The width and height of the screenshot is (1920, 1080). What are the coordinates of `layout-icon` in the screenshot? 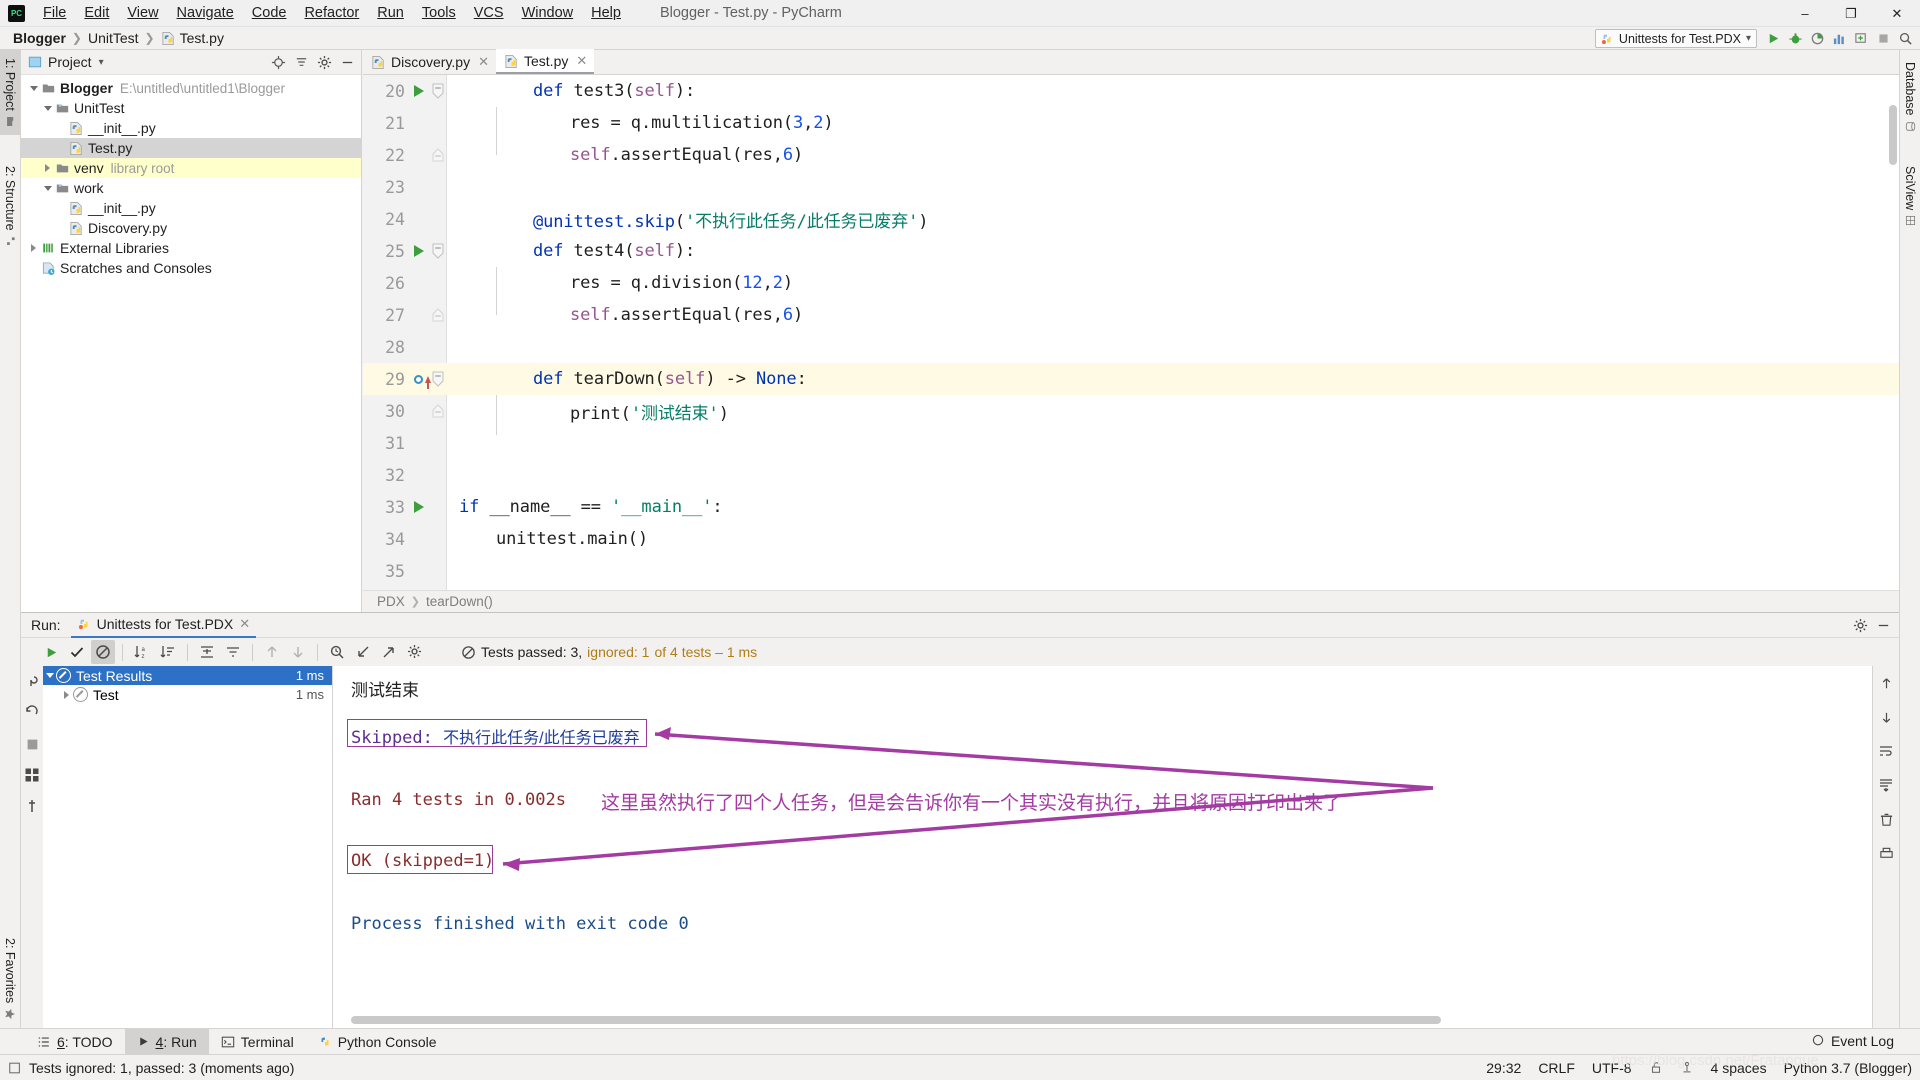 It's located at (32, 775).